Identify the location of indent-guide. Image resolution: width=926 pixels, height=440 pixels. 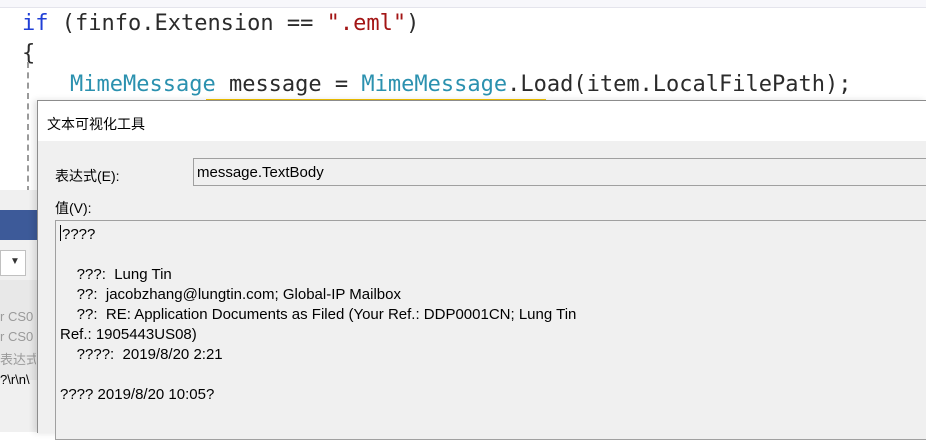
(28, 127).